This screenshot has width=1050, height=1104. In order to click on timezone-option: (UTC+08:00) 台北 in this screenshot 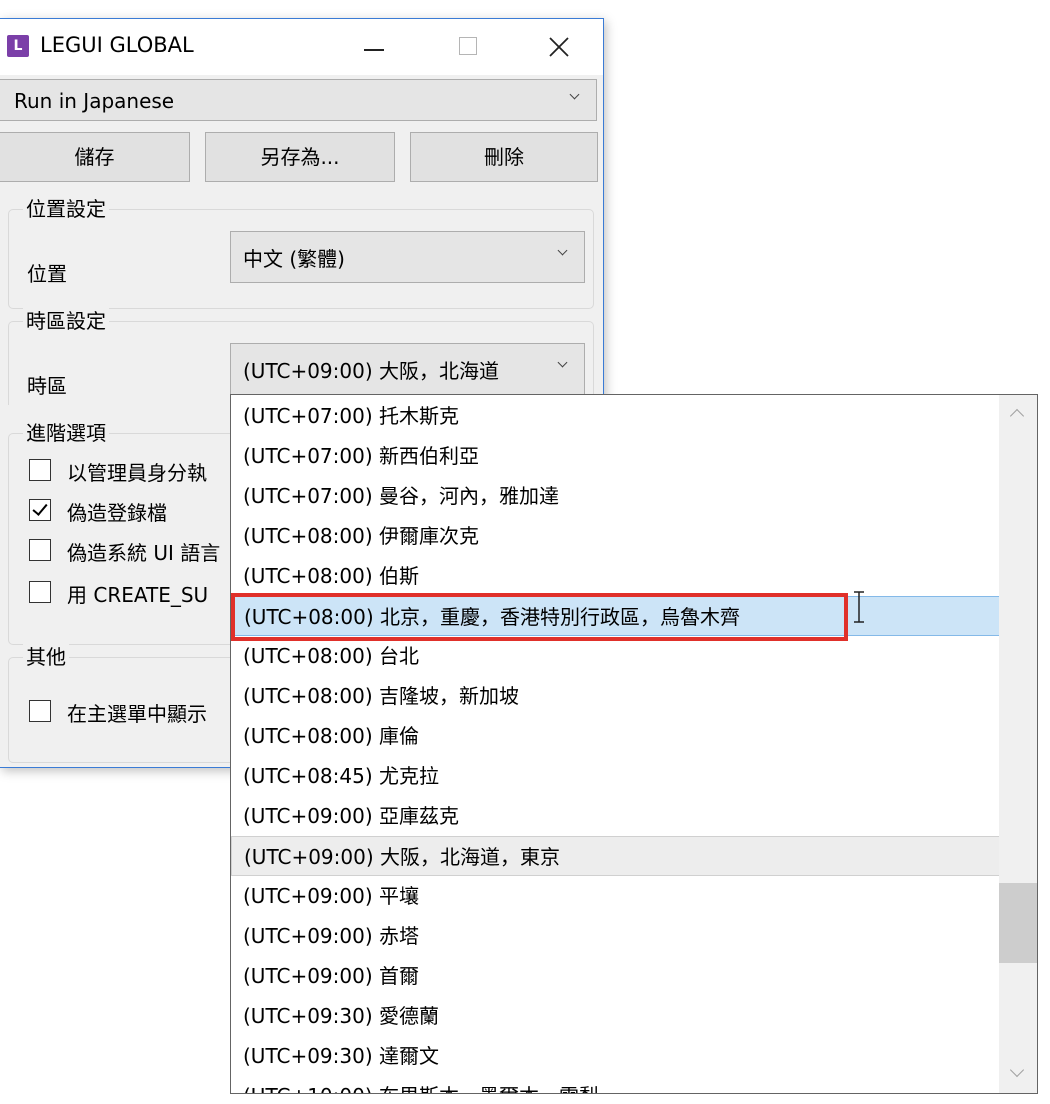, I will do `click(616, 656)`.